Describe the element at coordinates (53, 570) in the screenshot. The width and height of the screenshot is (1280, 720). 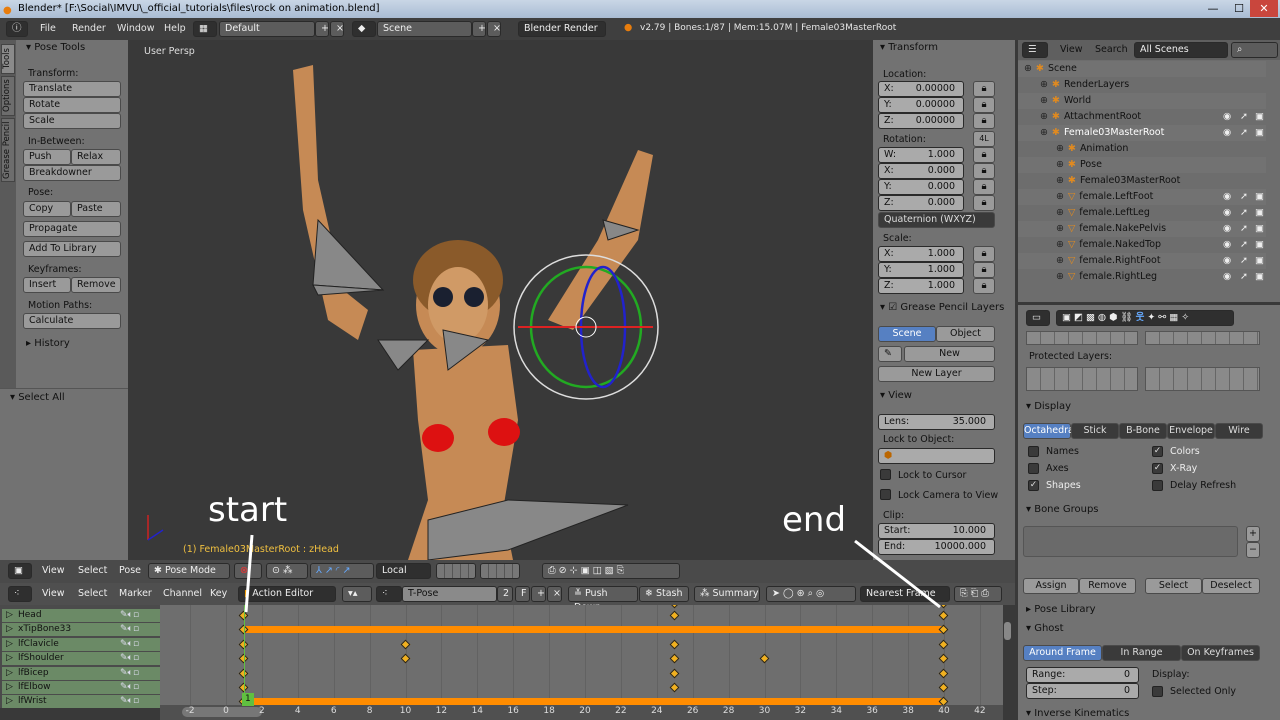
I see `menu-view: View` at that location.